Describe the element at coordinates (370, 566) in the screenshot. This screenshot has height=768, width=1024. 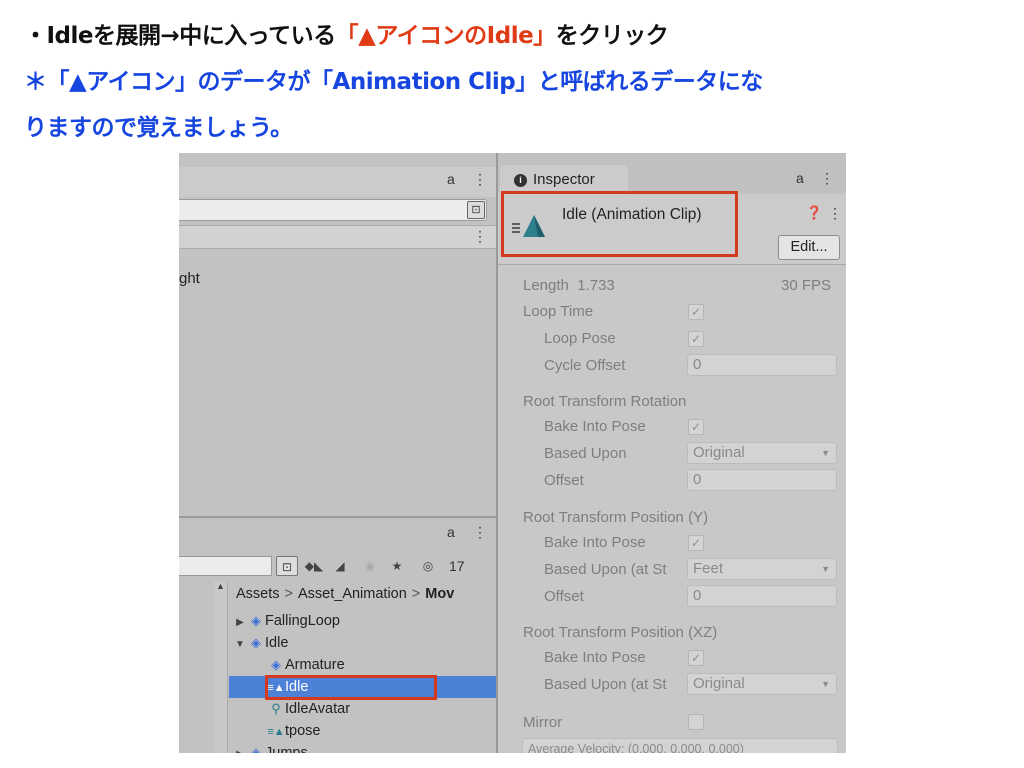
I see `hidden-packages-icon: ◉` at that location.